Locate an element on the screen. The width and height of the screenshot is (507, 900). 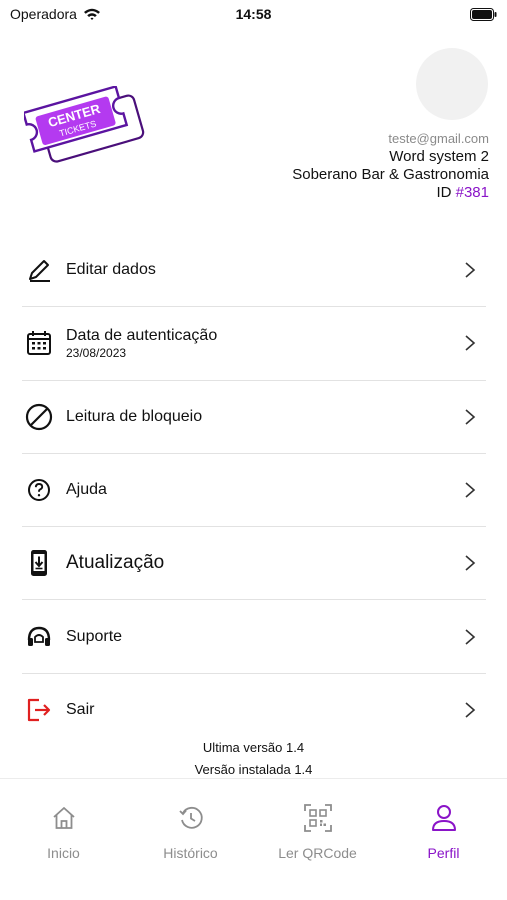
pencil-icon is located at coordinates (39, 270).